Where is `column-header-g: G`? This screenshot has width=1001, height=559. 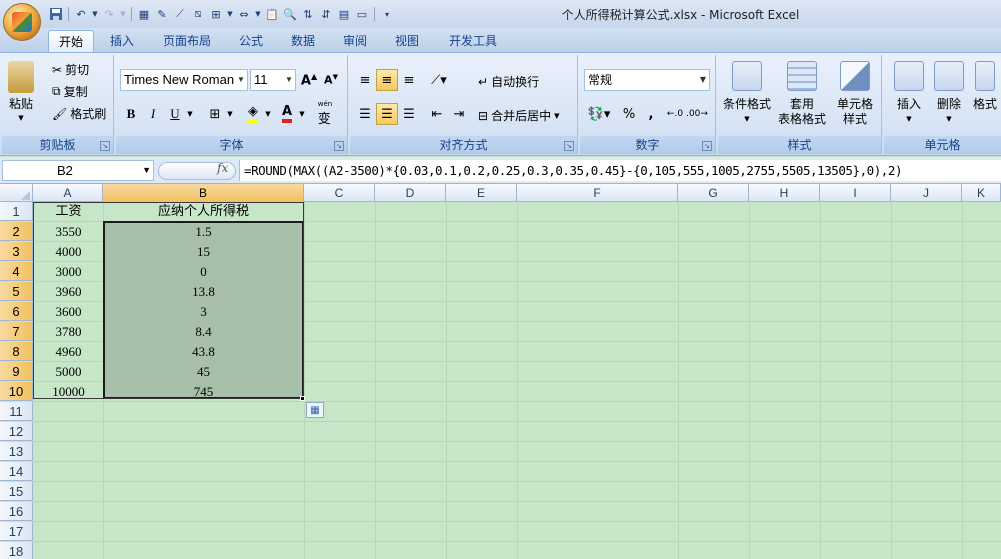 column-header-g: G is located at coordinates (713, 193).